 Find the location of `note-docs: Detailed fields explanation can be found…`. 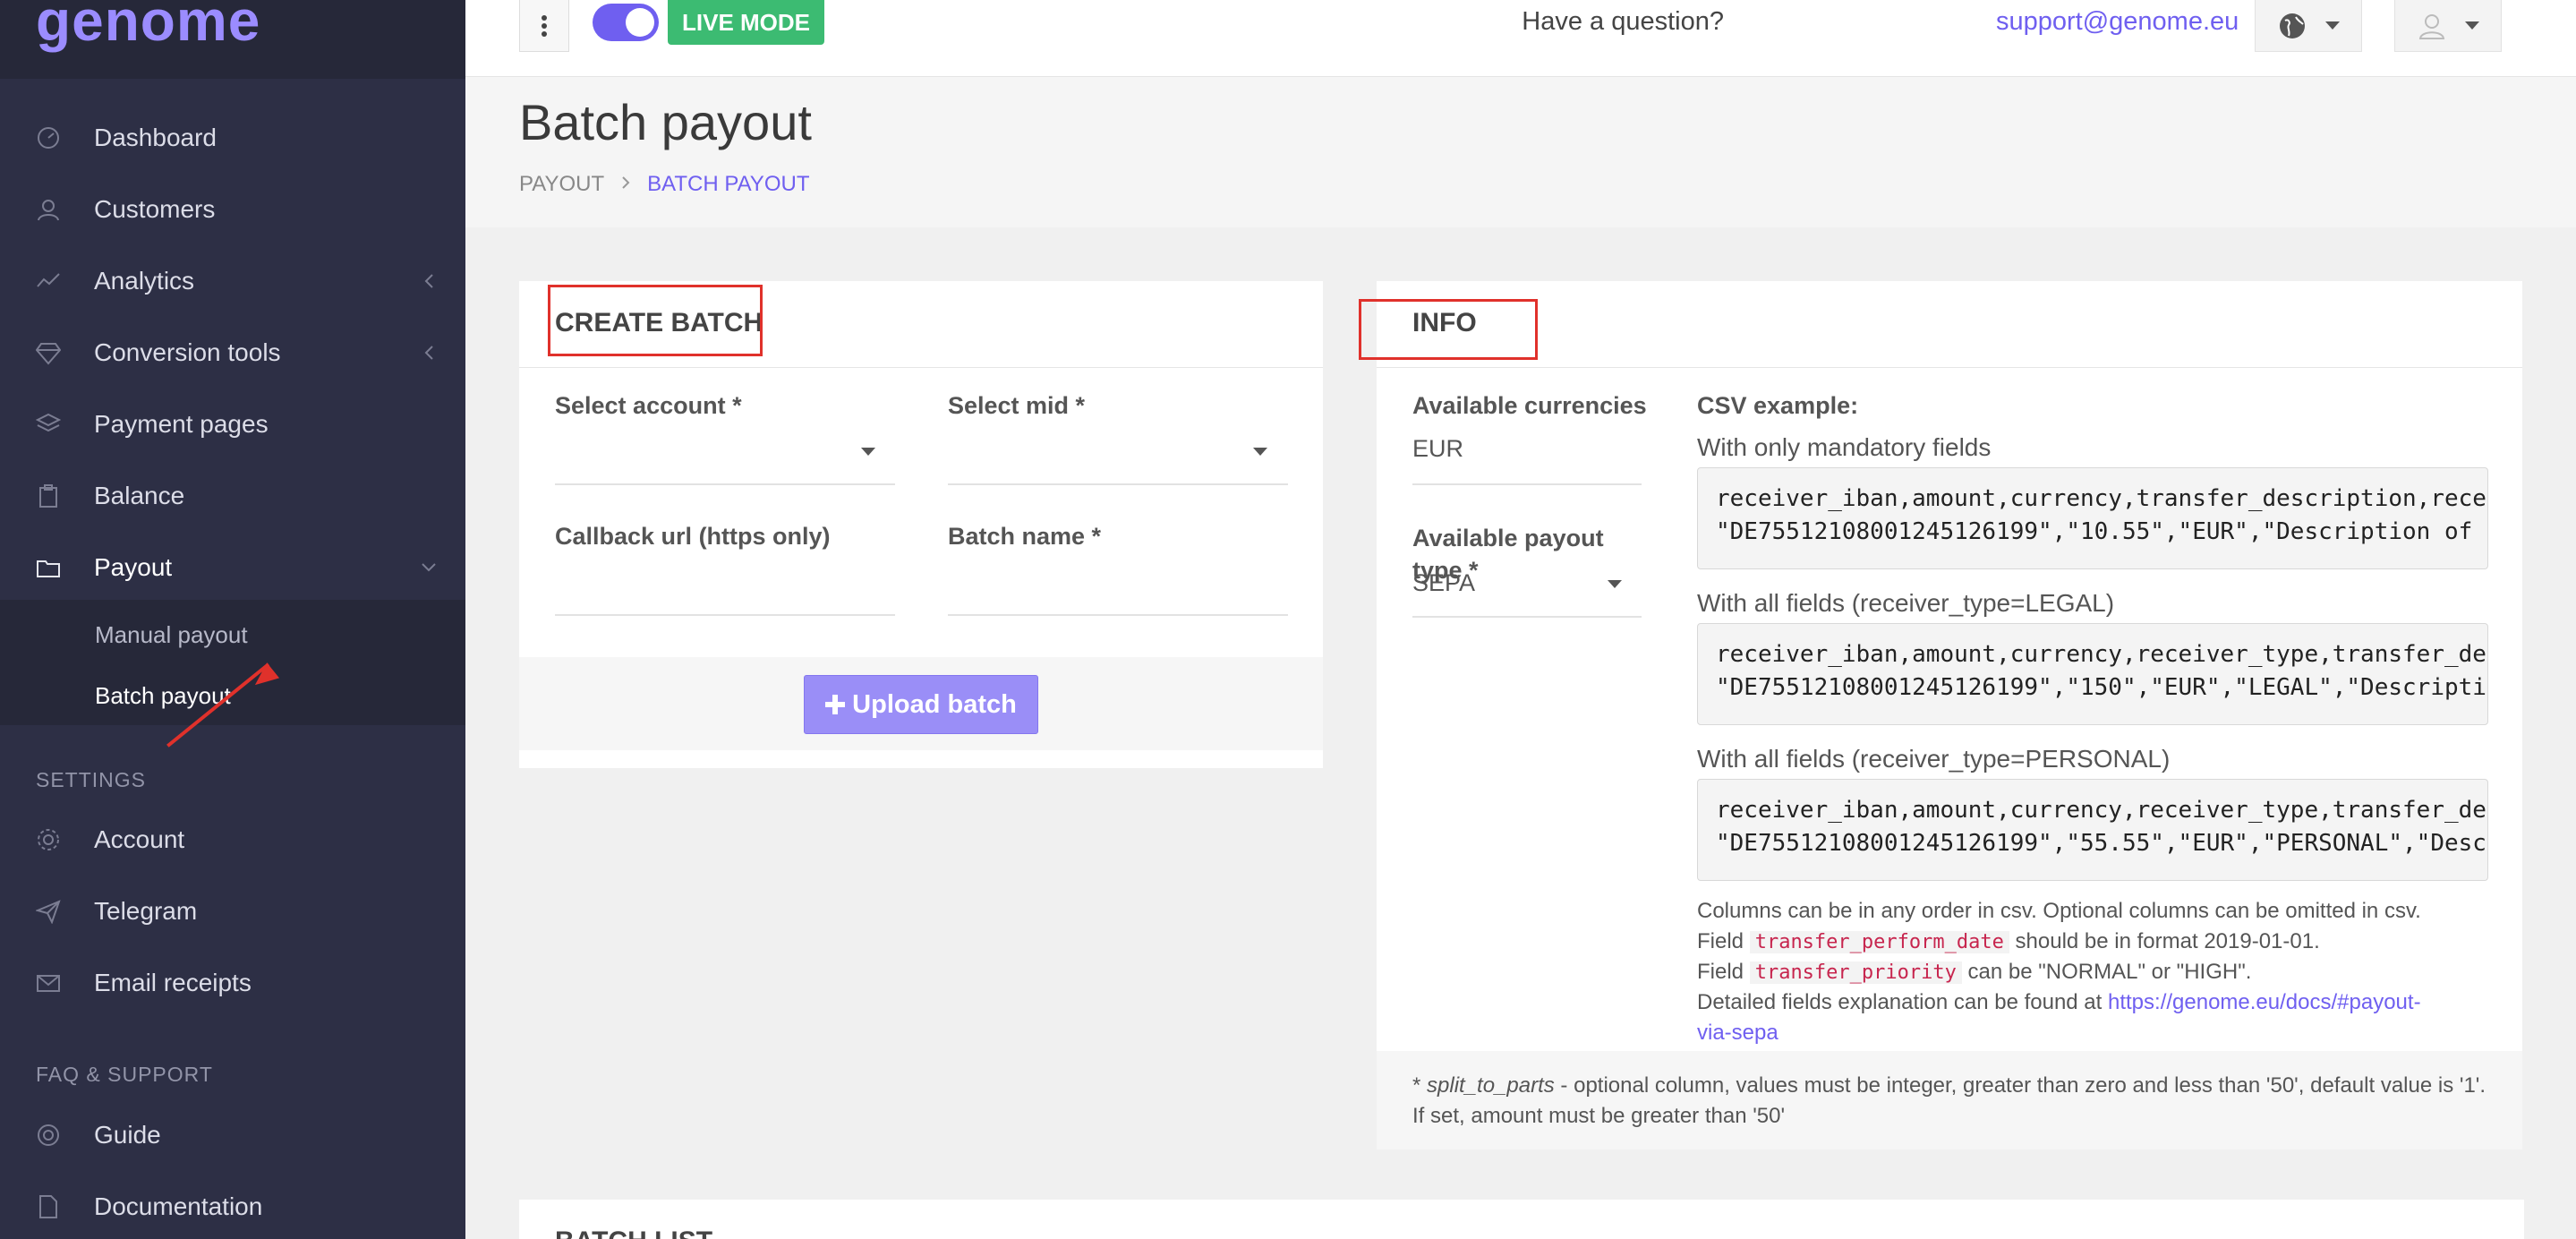

note-docs: Detailed fields explanation can be found… is located at coordinates (2059, 1002).